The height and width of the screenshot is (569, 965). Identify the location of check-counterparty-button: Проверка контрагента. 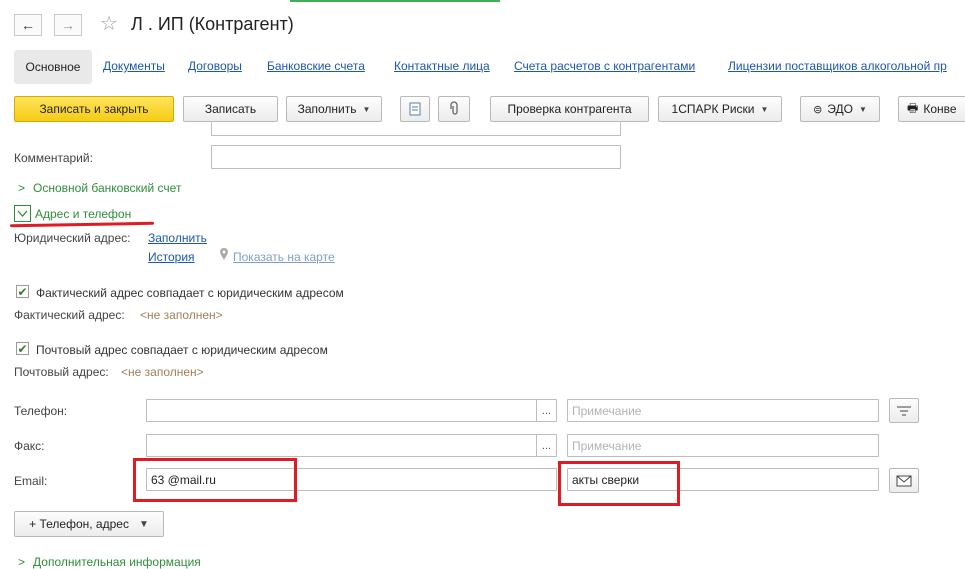
(569, 109).